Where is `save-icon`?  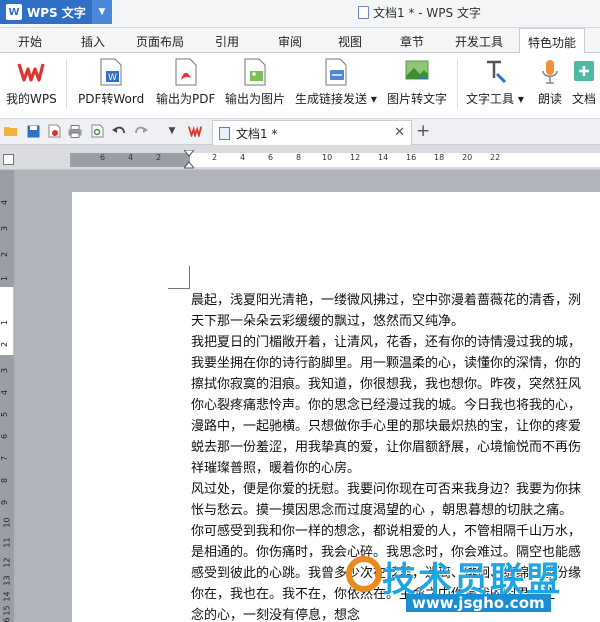
save-icon is located at coordinates (33, 131).